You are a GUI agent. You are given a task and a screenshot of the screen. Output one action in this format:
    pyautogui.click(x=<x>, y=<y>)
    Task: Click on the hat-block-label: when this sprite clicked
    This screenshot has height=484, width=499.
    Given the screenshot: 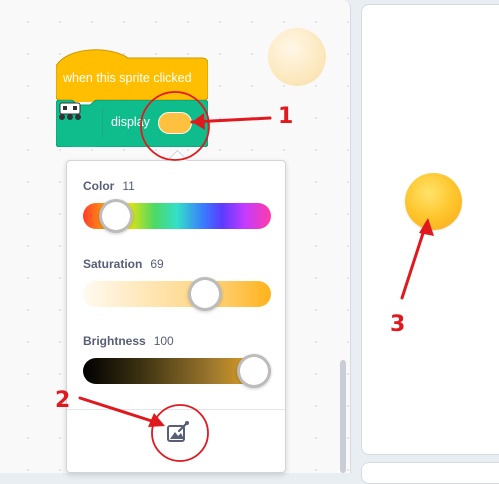 What is the action you would take?
    pyautogui.click(x=127, y=78)
    